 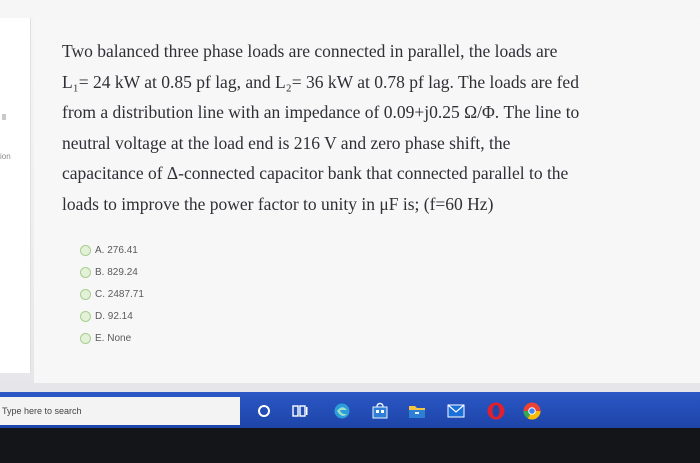 I want to click on option-label: D. 92.14, so click(x=114, y=316).